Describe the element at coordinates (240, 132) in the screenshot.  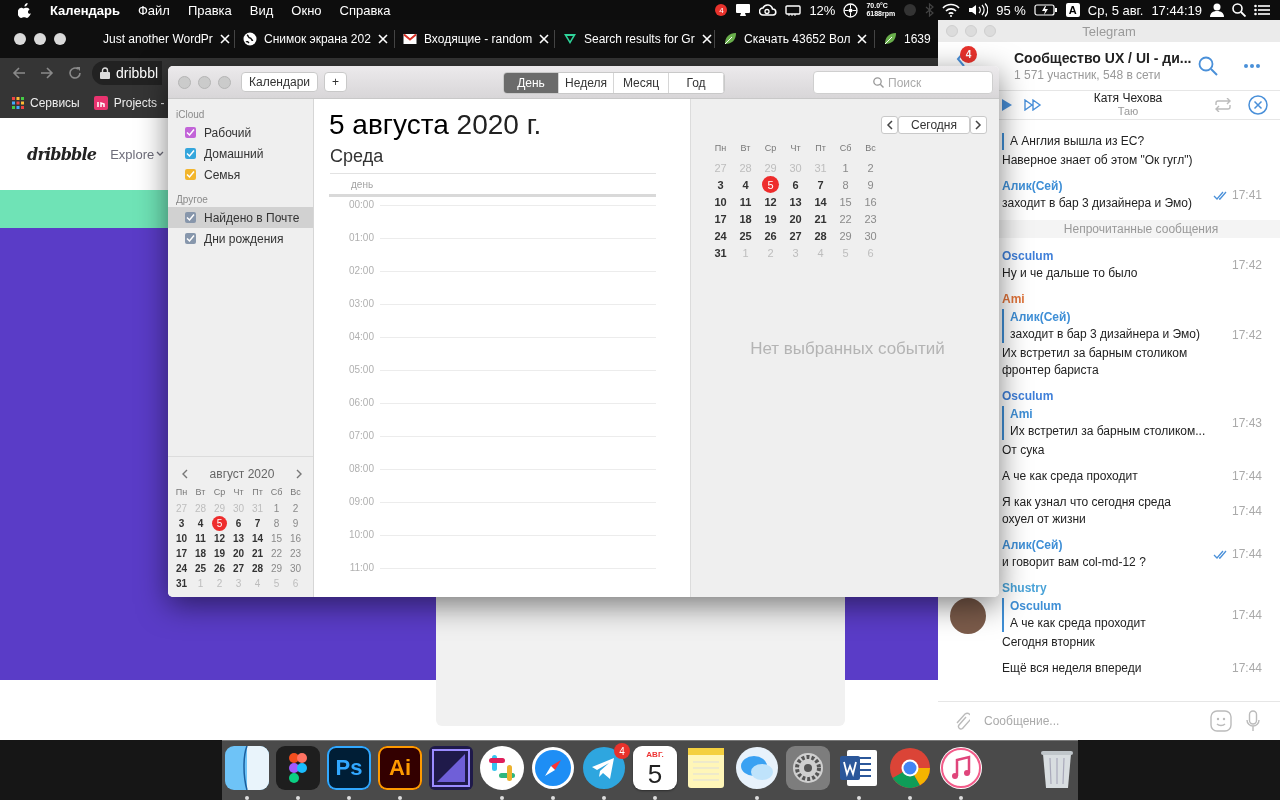
I see `calendar-list-item: Рабочий` at that location.